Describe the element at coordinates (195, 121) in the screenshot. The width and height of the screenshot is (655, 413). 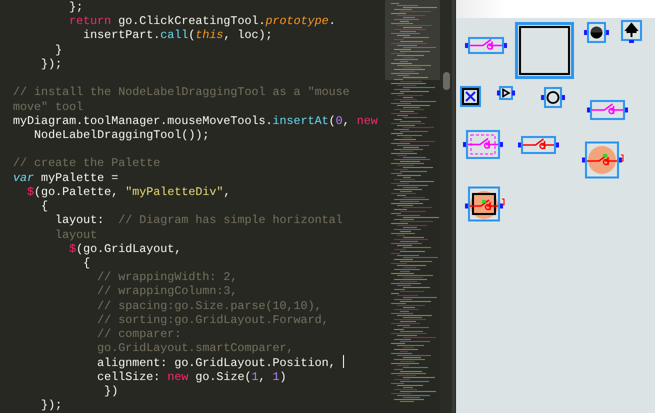
I see `code-line: myDiagram.toolManager.mouseMoveTools.insertAt(0, new` at that location.